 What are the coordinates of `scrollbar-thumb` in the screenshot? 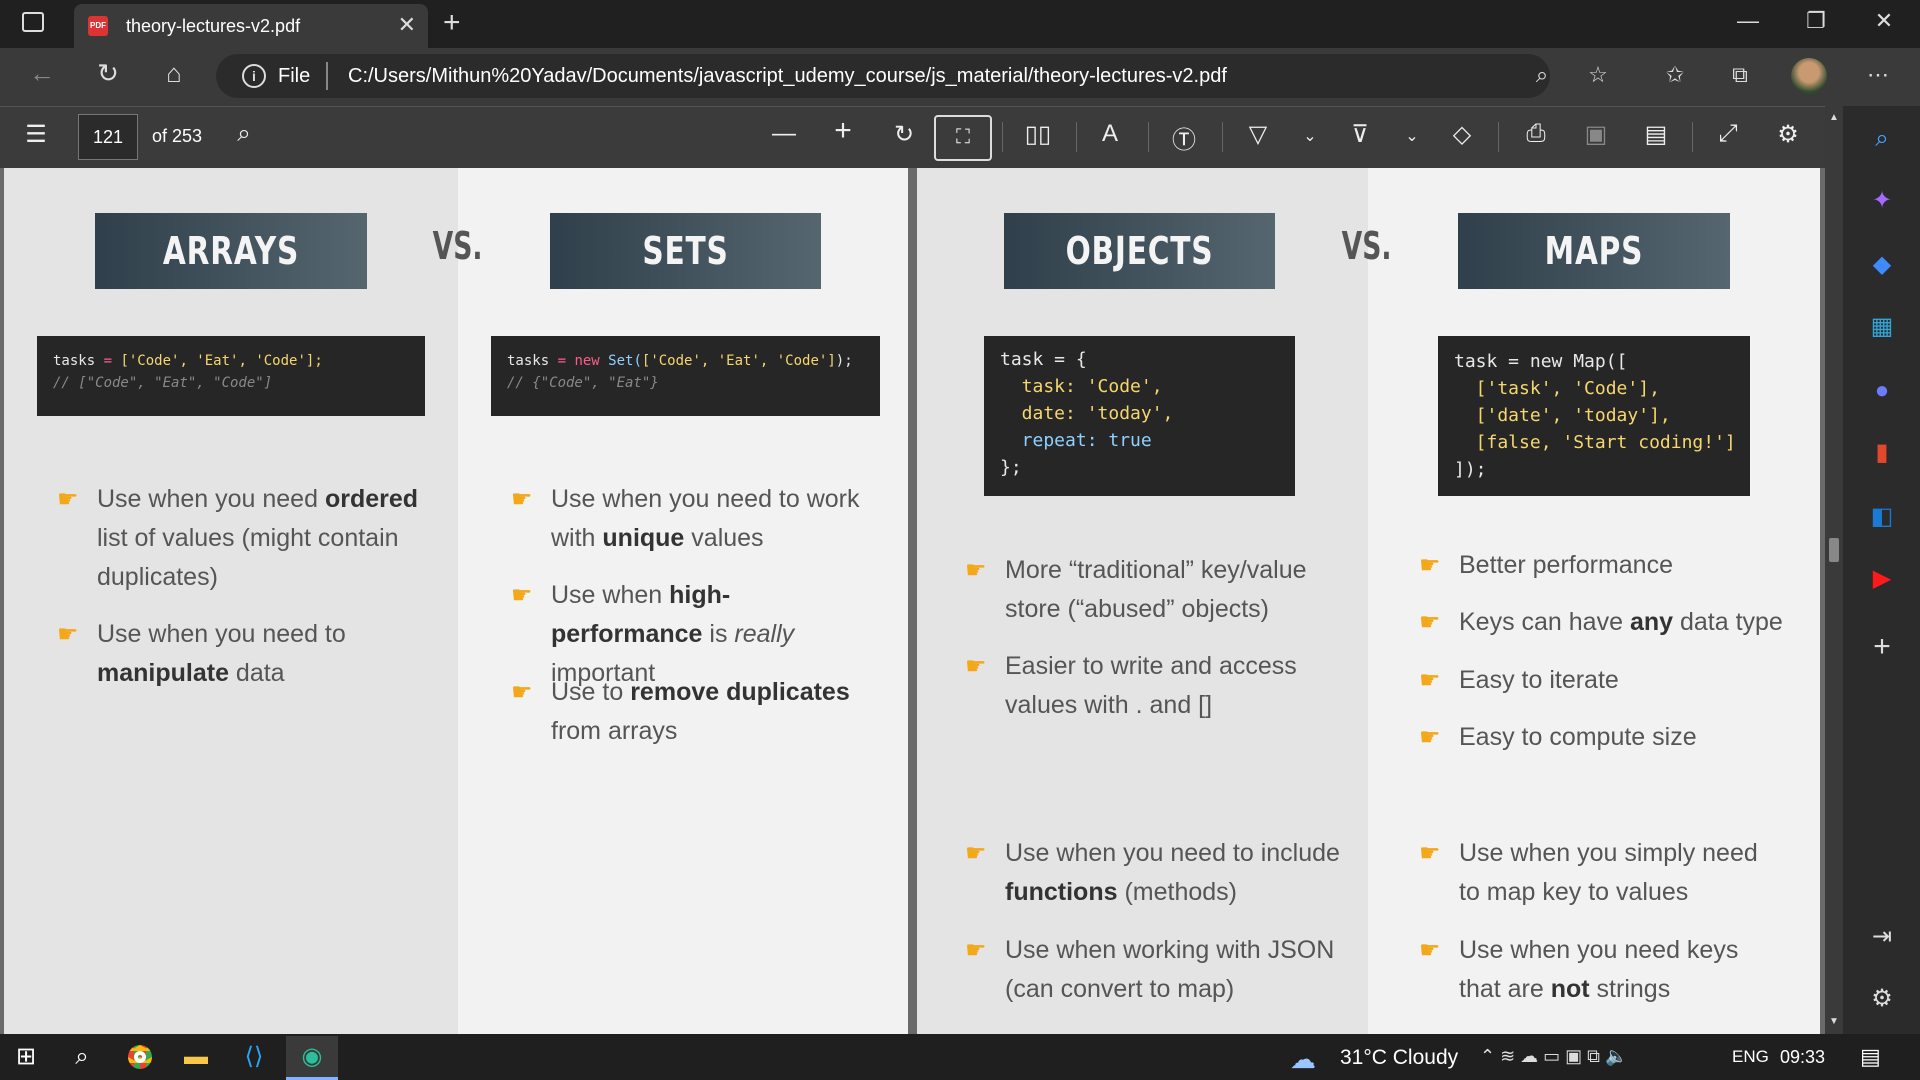 It's located at (1834, 550).